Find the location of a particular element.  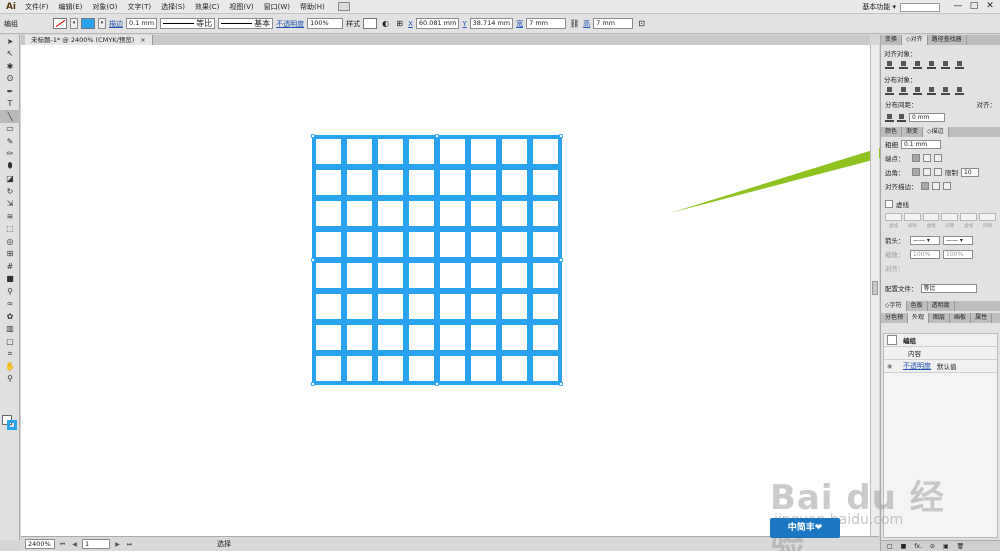

direct-selection-tool: ↖ is located at coordinates (10, 54).